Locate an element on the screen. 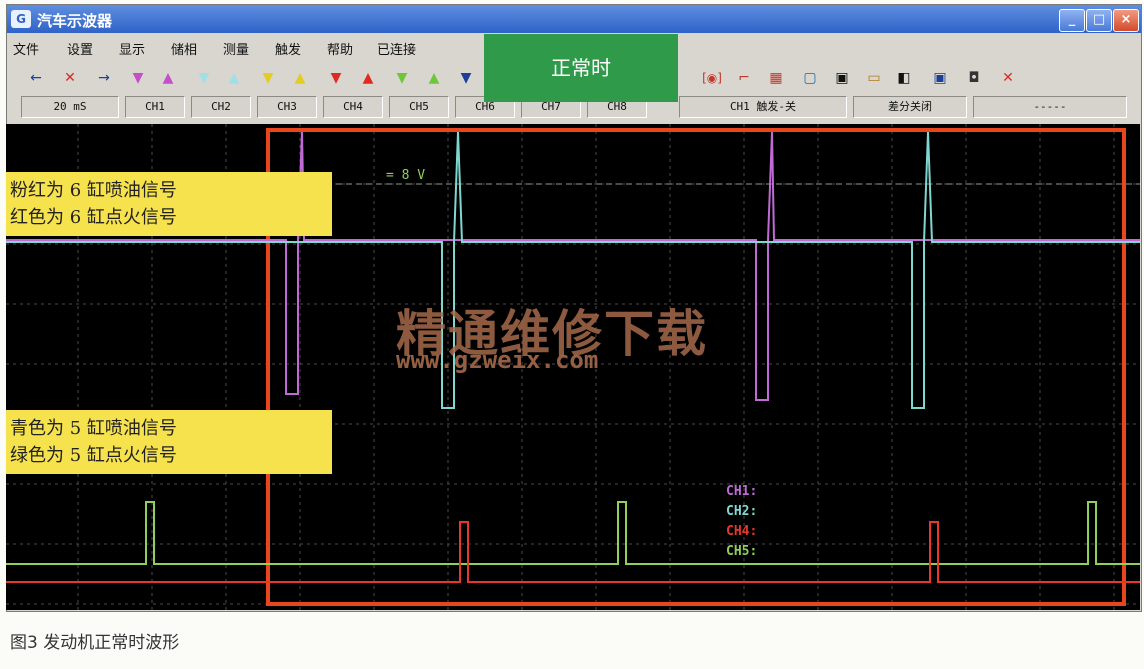 This screenshot has width=1144, height=669. trace-ch5 is located at coordinates (573, 533).